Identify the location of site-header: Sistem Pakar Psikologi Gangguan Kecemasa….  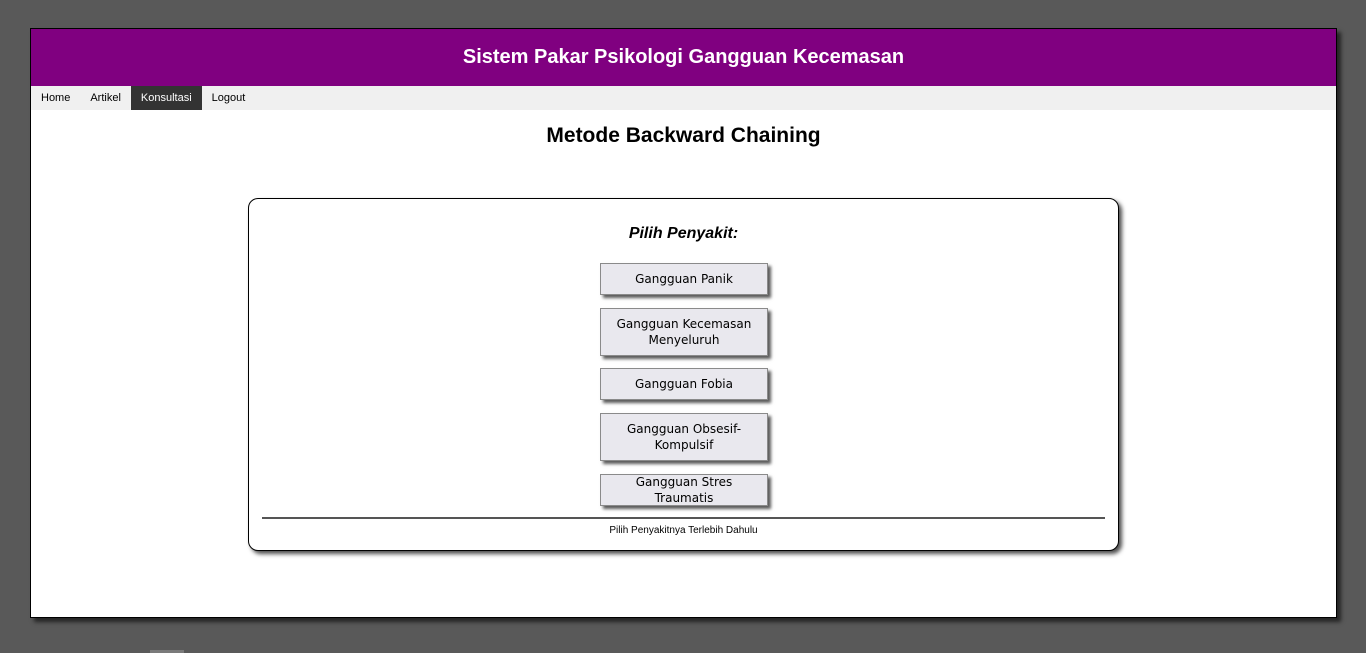
(683, 57).